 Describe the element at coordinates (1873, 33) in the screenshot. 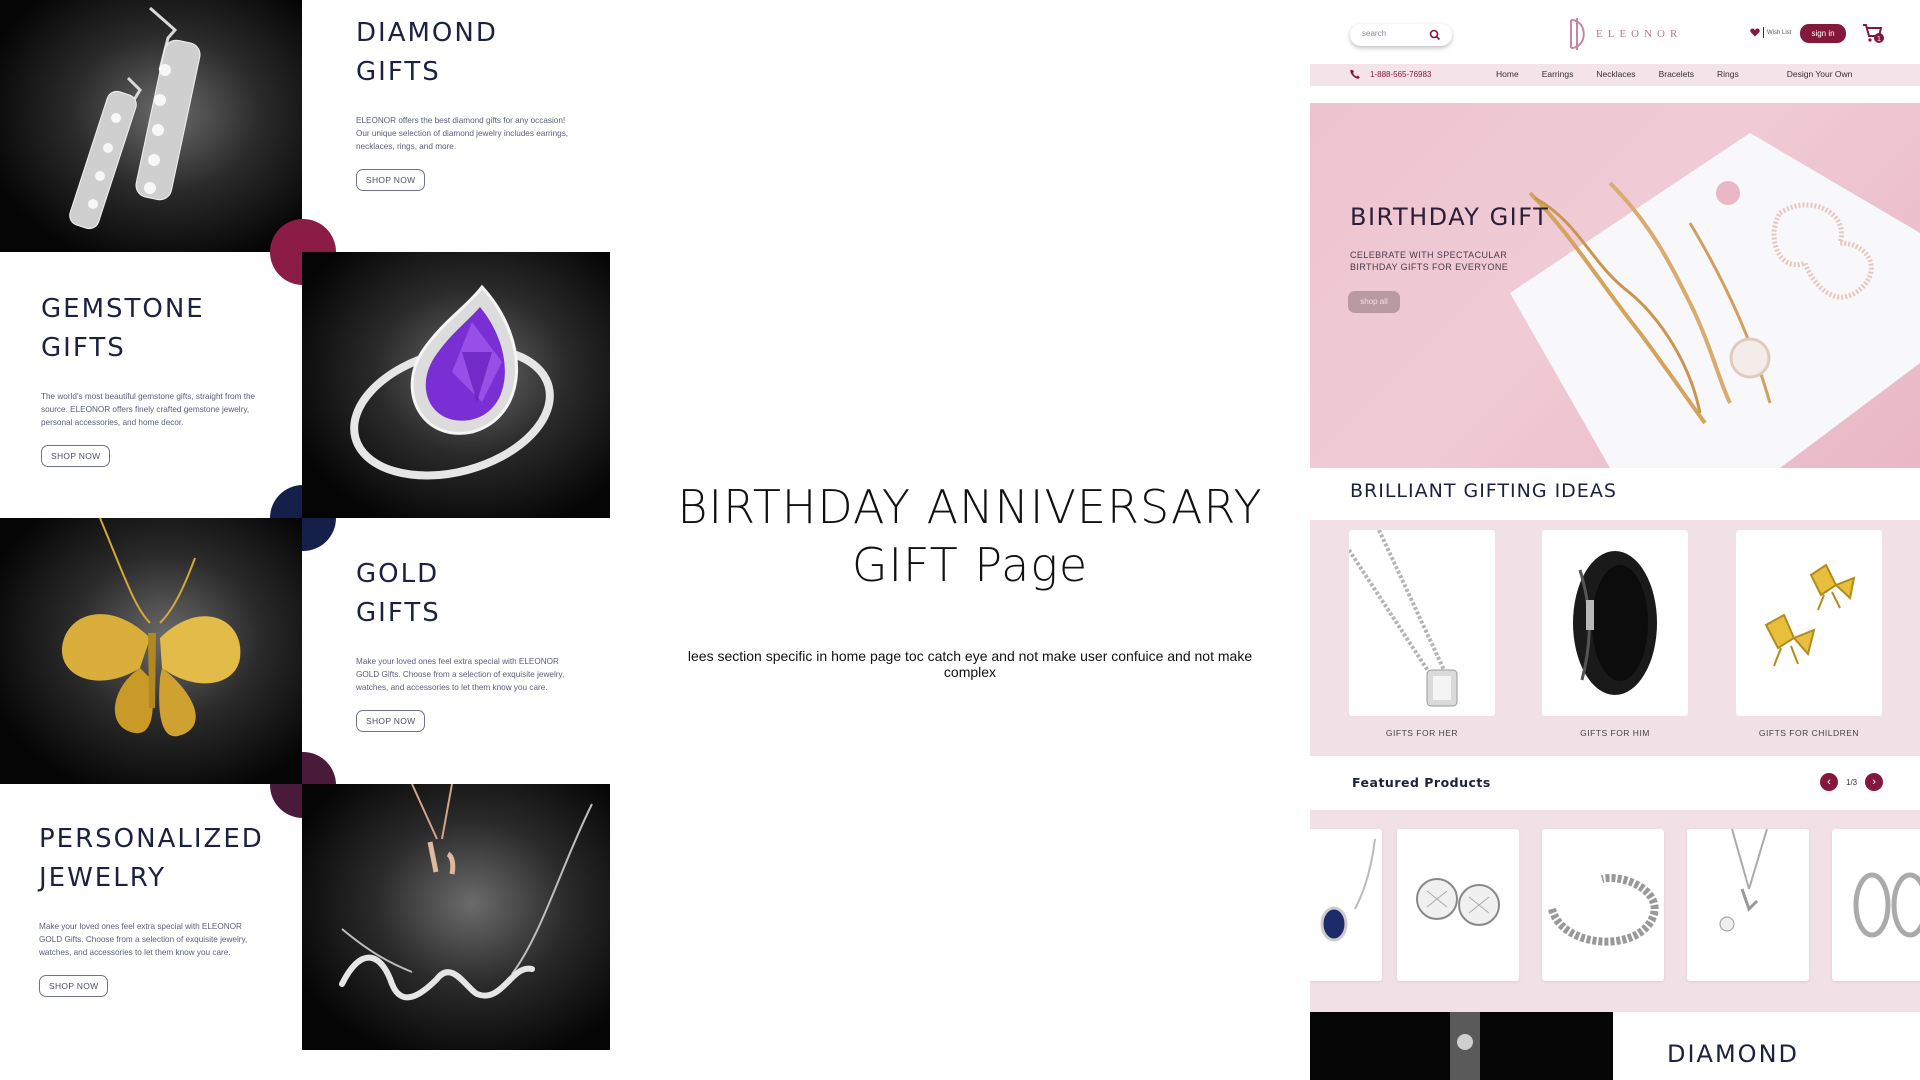

I see `cart-icon: 1` at that location.